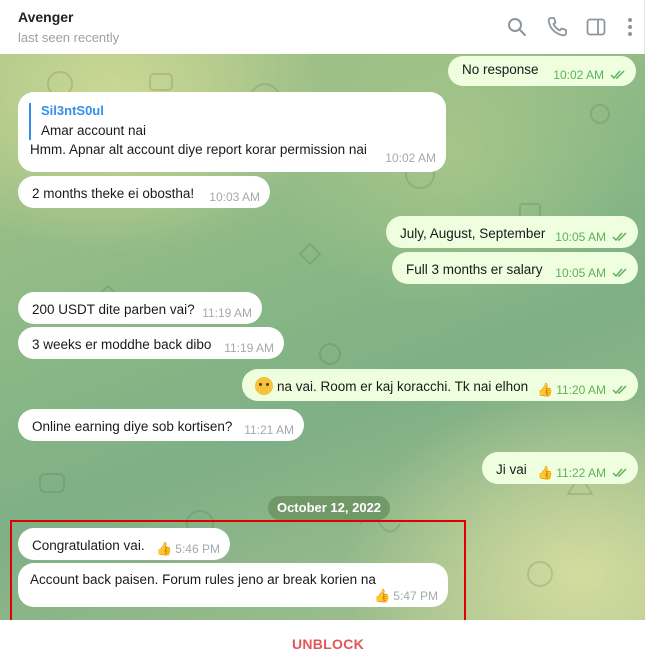 The height and width of the screenshot is (669, 657). I want to click on message-text: Full 3 months er salary, so click(474, 269).